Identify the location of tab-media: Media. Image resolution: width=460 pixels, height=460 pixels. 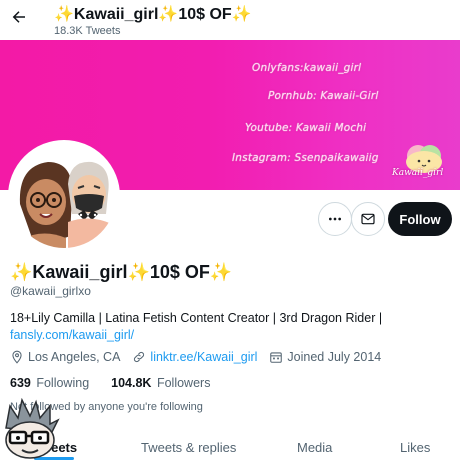
(314, 447).